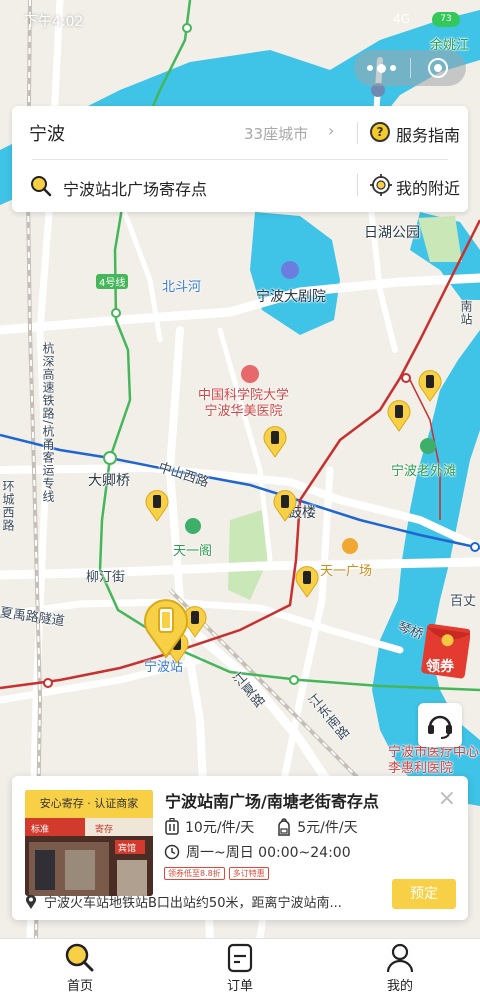 This screenshot has height=999, width=480. I want to click on map-label-nanzhan: 南站, so click(466, 313).